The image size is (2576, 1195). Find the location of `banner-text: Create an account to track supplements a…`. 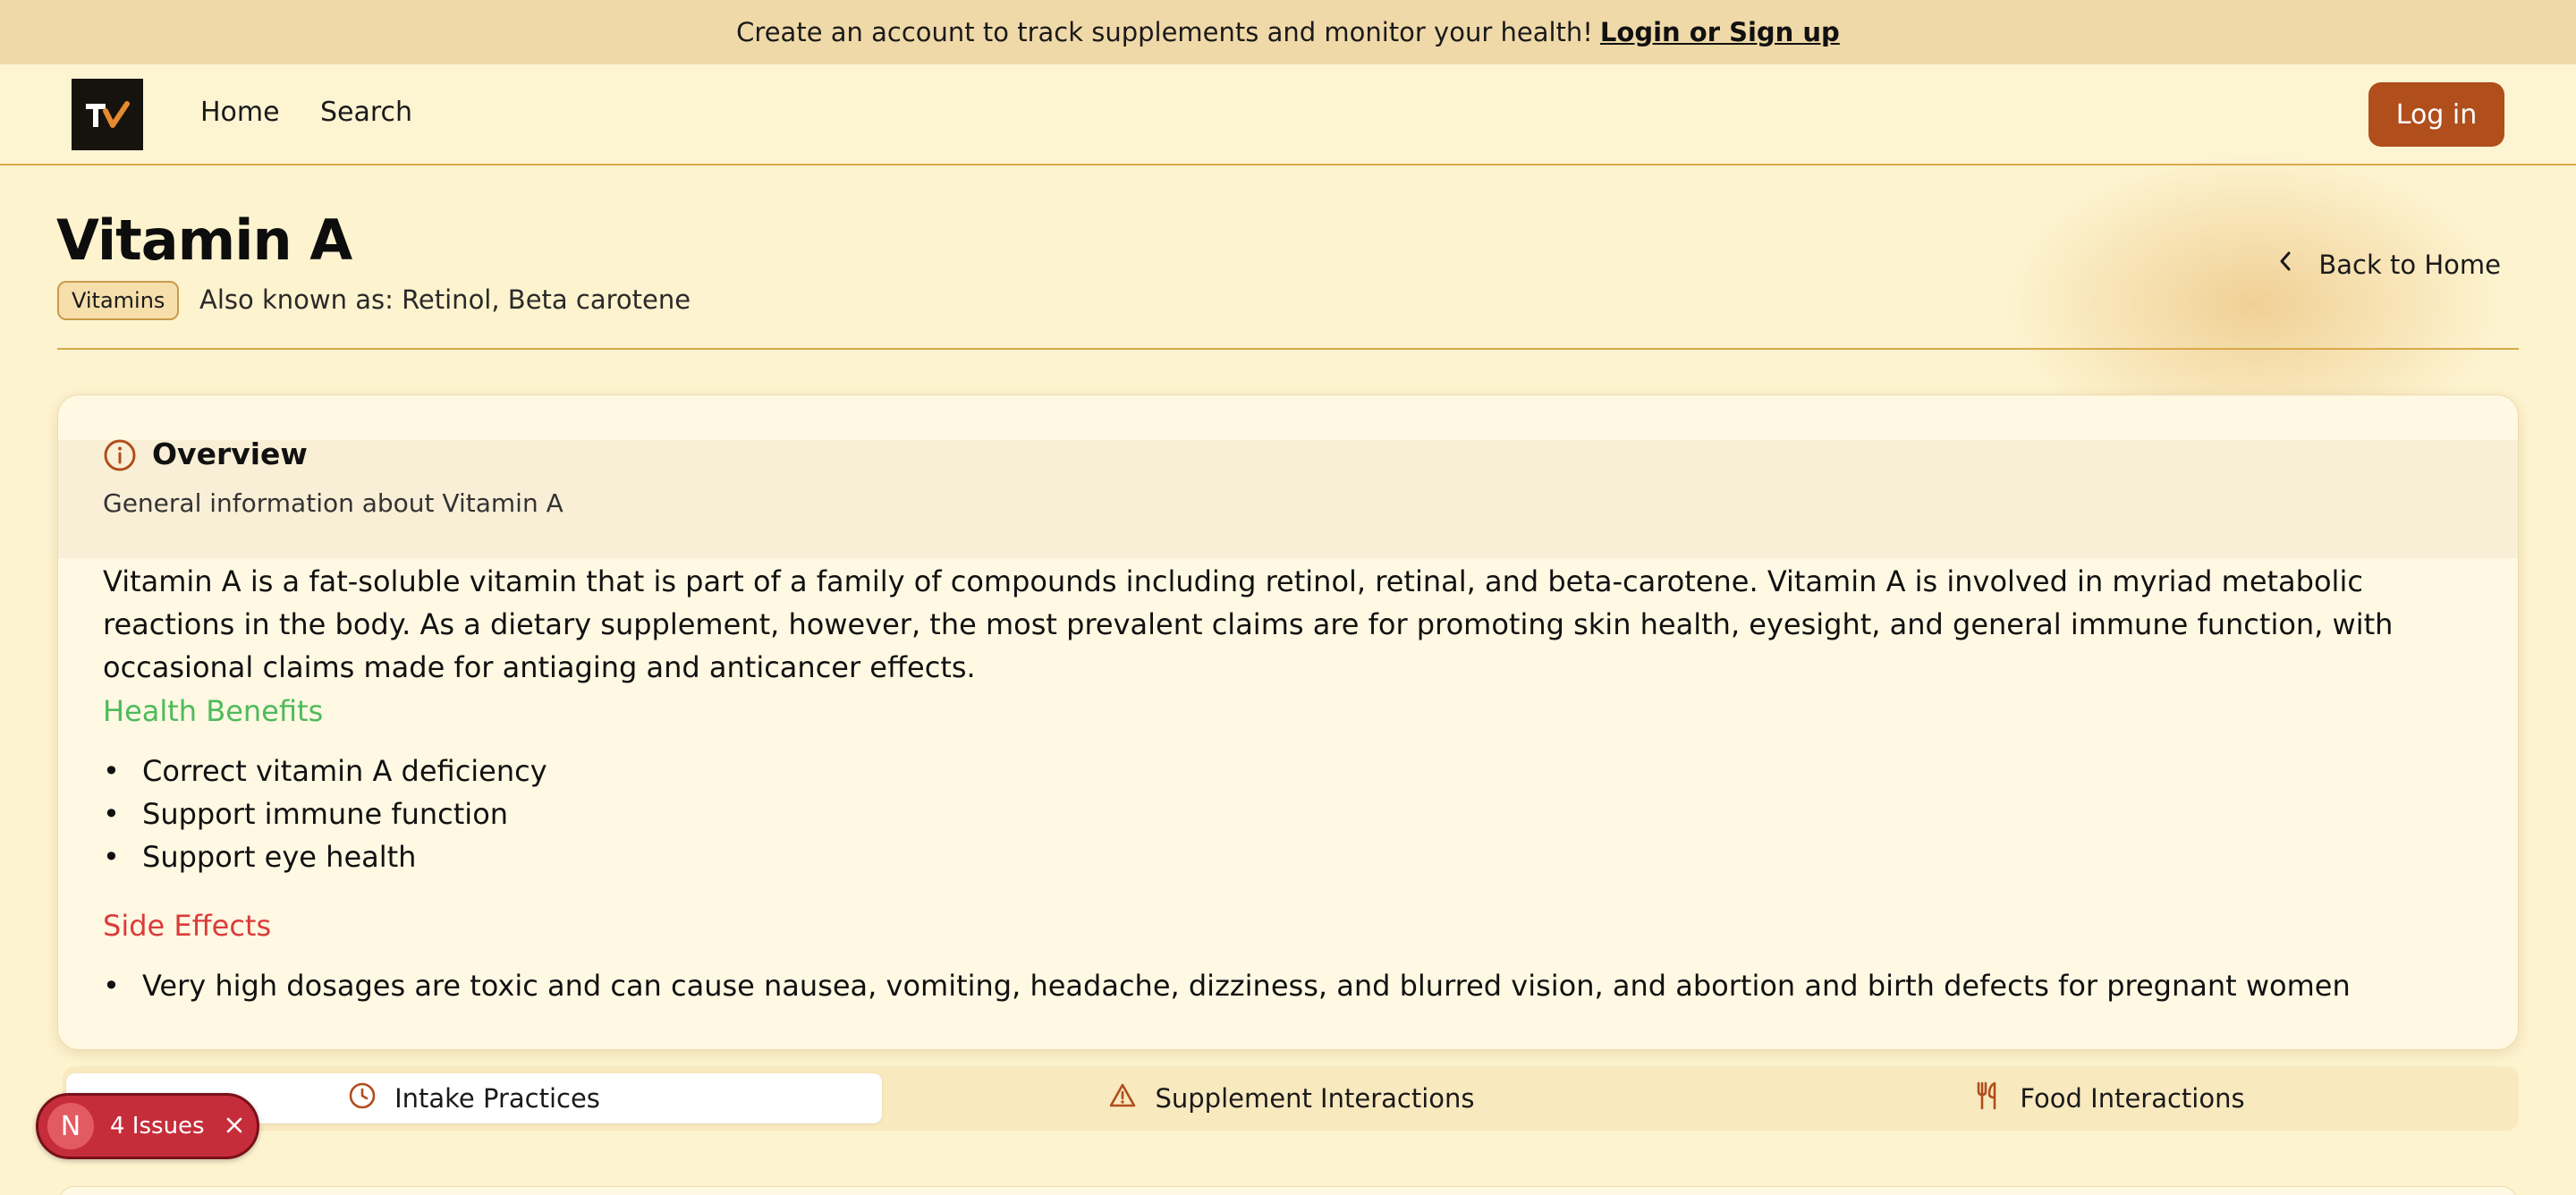

banner-text: Create an account to track supplements a… is located at coordinates (1164, 32).